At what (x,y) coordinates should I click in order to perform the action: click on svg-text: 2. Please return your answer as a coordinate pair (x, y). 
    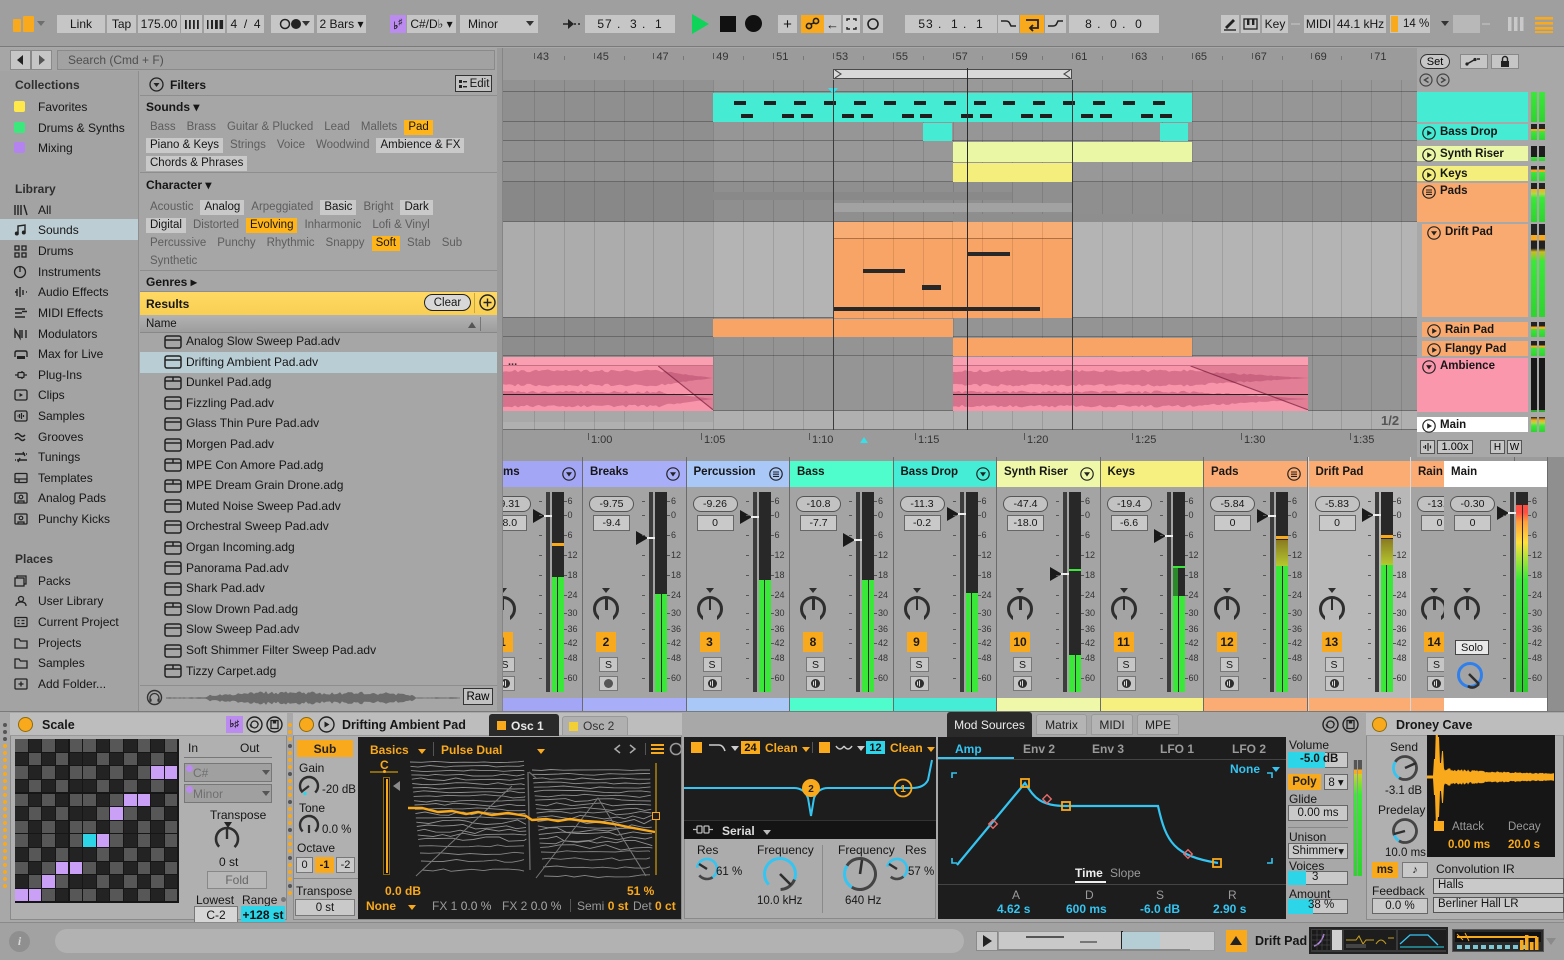
    Looking at the image, I should click on (811, 789).